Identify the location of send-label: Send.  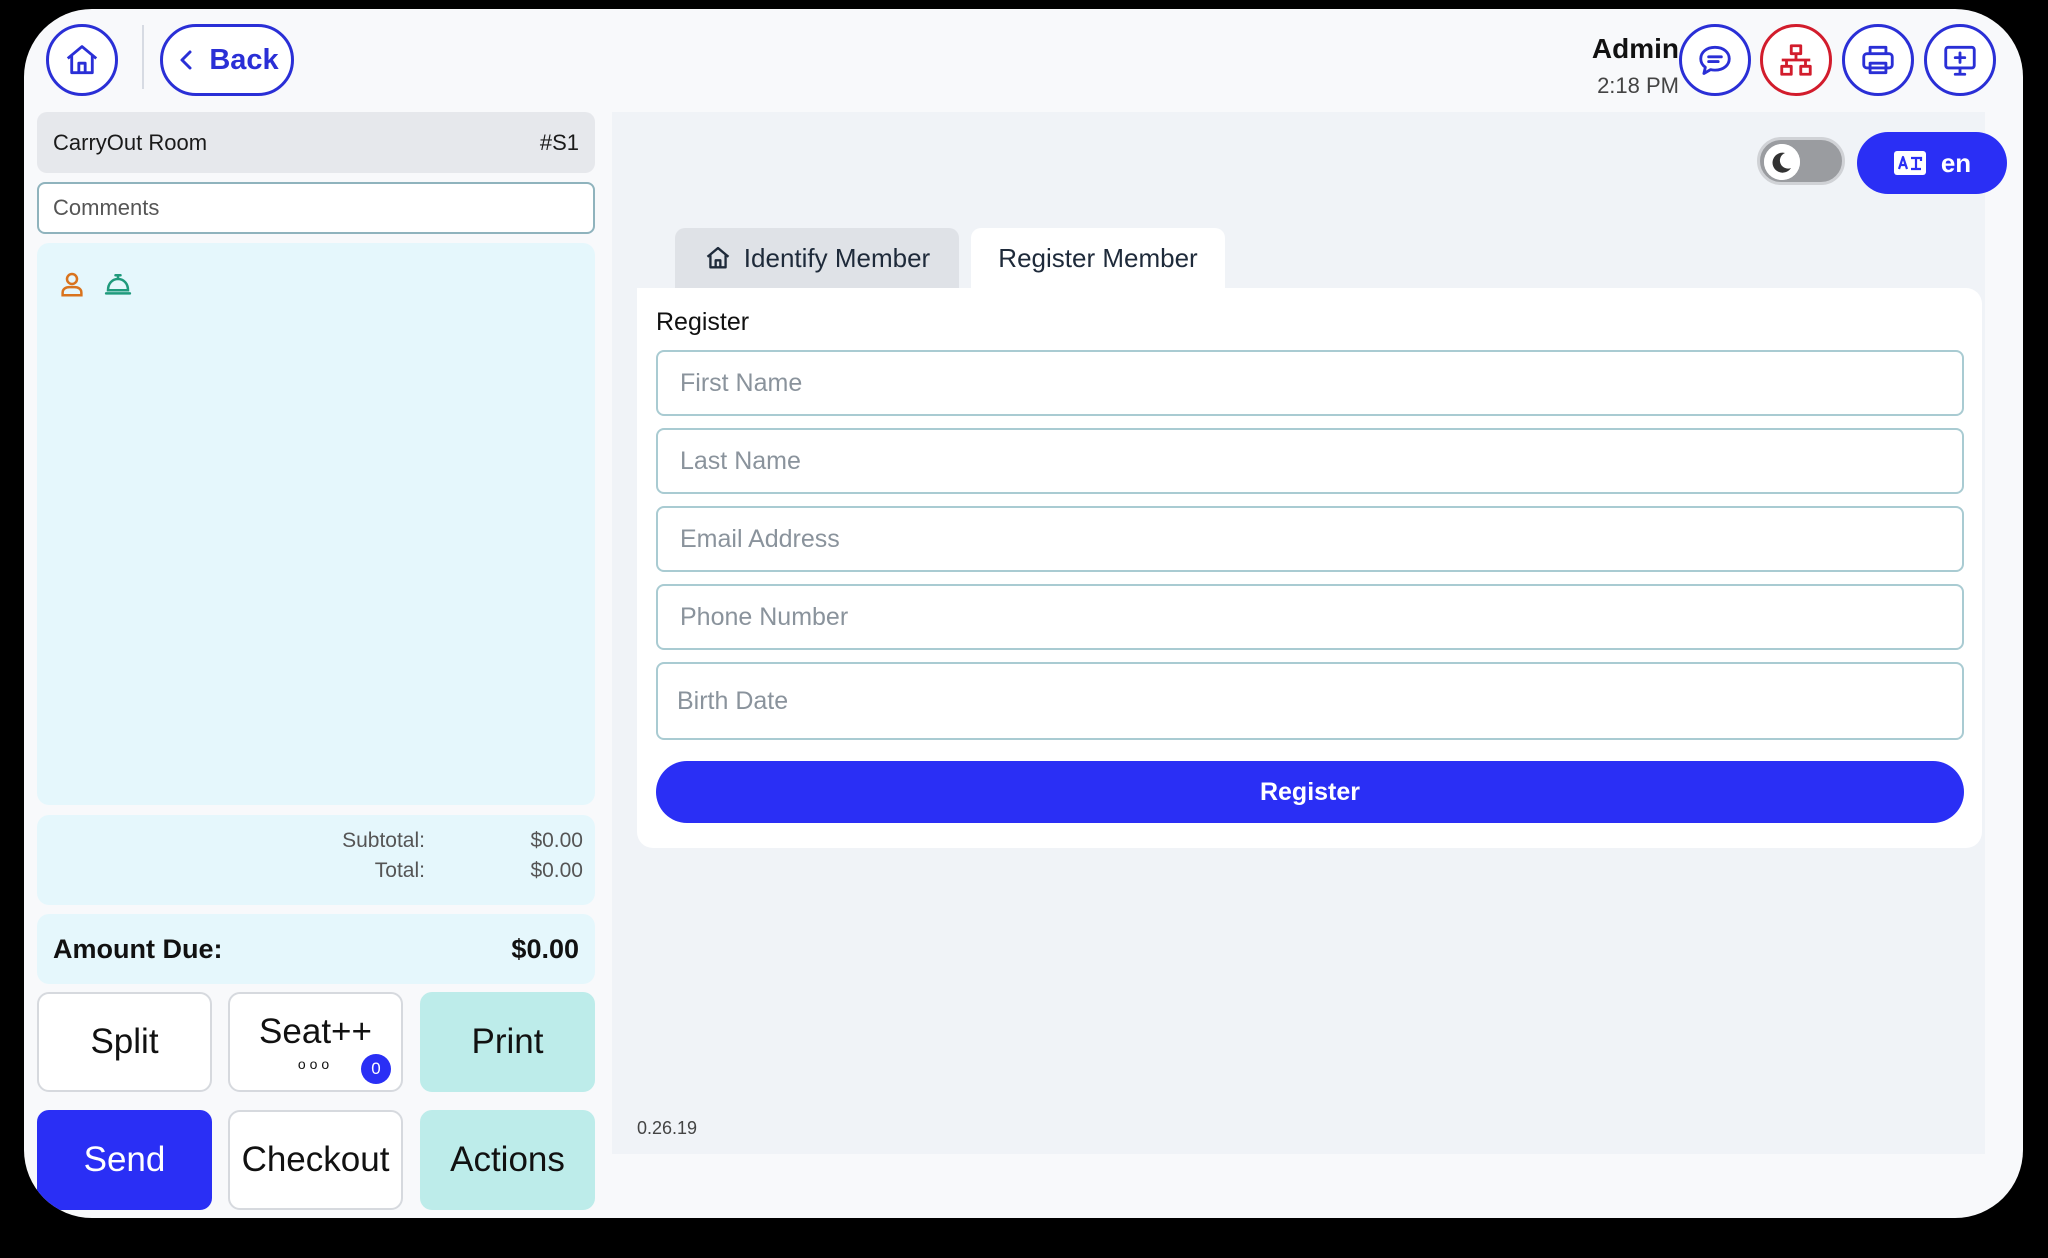
(124, 1159).